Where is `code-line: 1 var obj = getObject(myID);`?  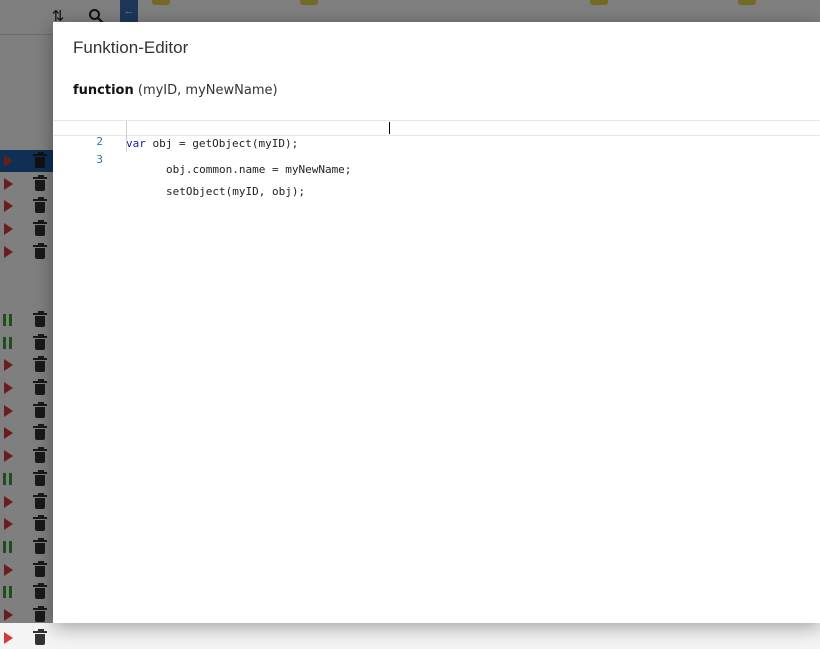
code-line: 1 var obj = getObject(myID); is located at coordinates (436, 127).